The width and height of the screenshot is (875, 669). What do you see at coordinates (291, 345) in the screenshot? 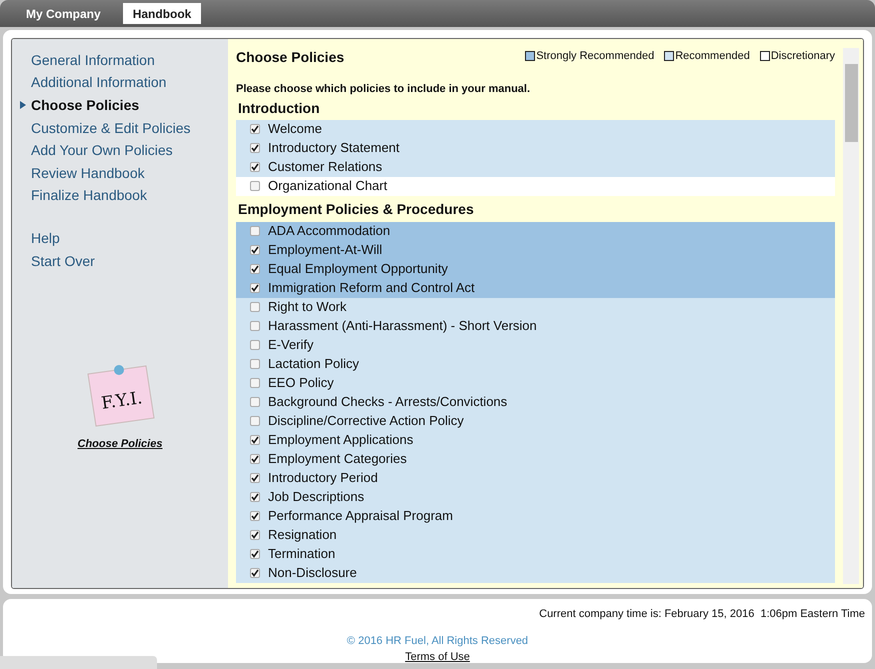
I see `policy-label: E-Verify` at bounding box center [291, 345].